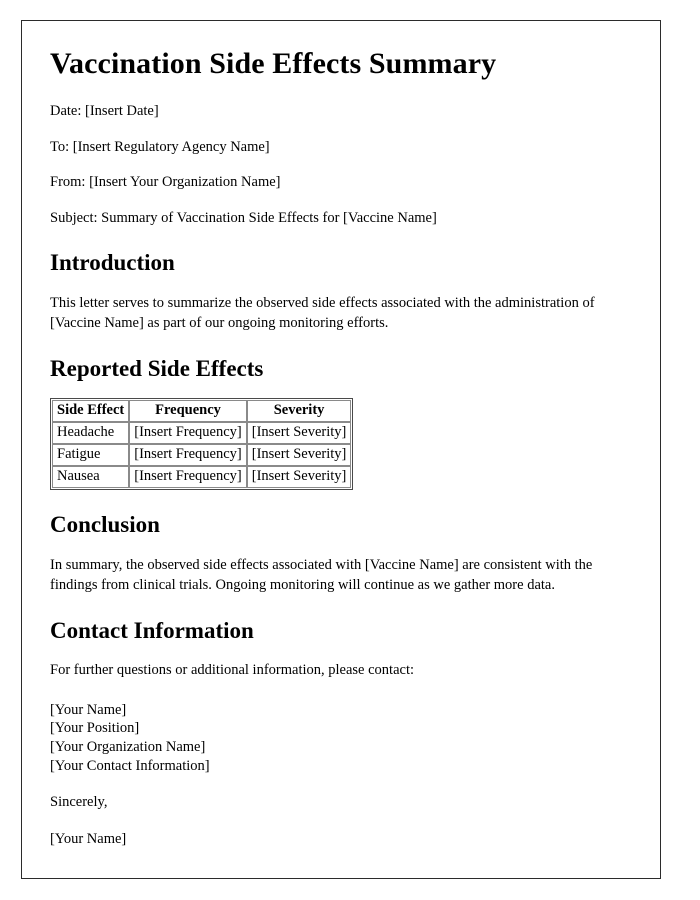 The height and width of the screenshot is (900, 700). What do you see at coordinates (128, 746) in the screenshot?
I see `signature-line-organization: [Your Organization Name]` at bounding box center [128, 746].